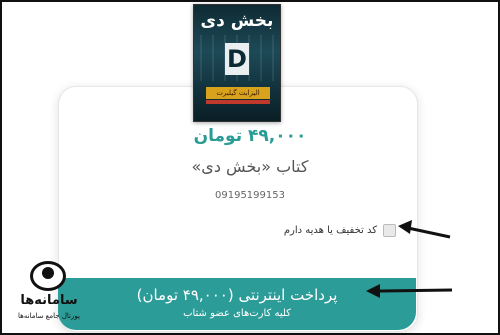  What do you see at coordinates (250, 195) in the screenshot?
I see `phone-number: 09195199153` at bounding box center [250, 195].